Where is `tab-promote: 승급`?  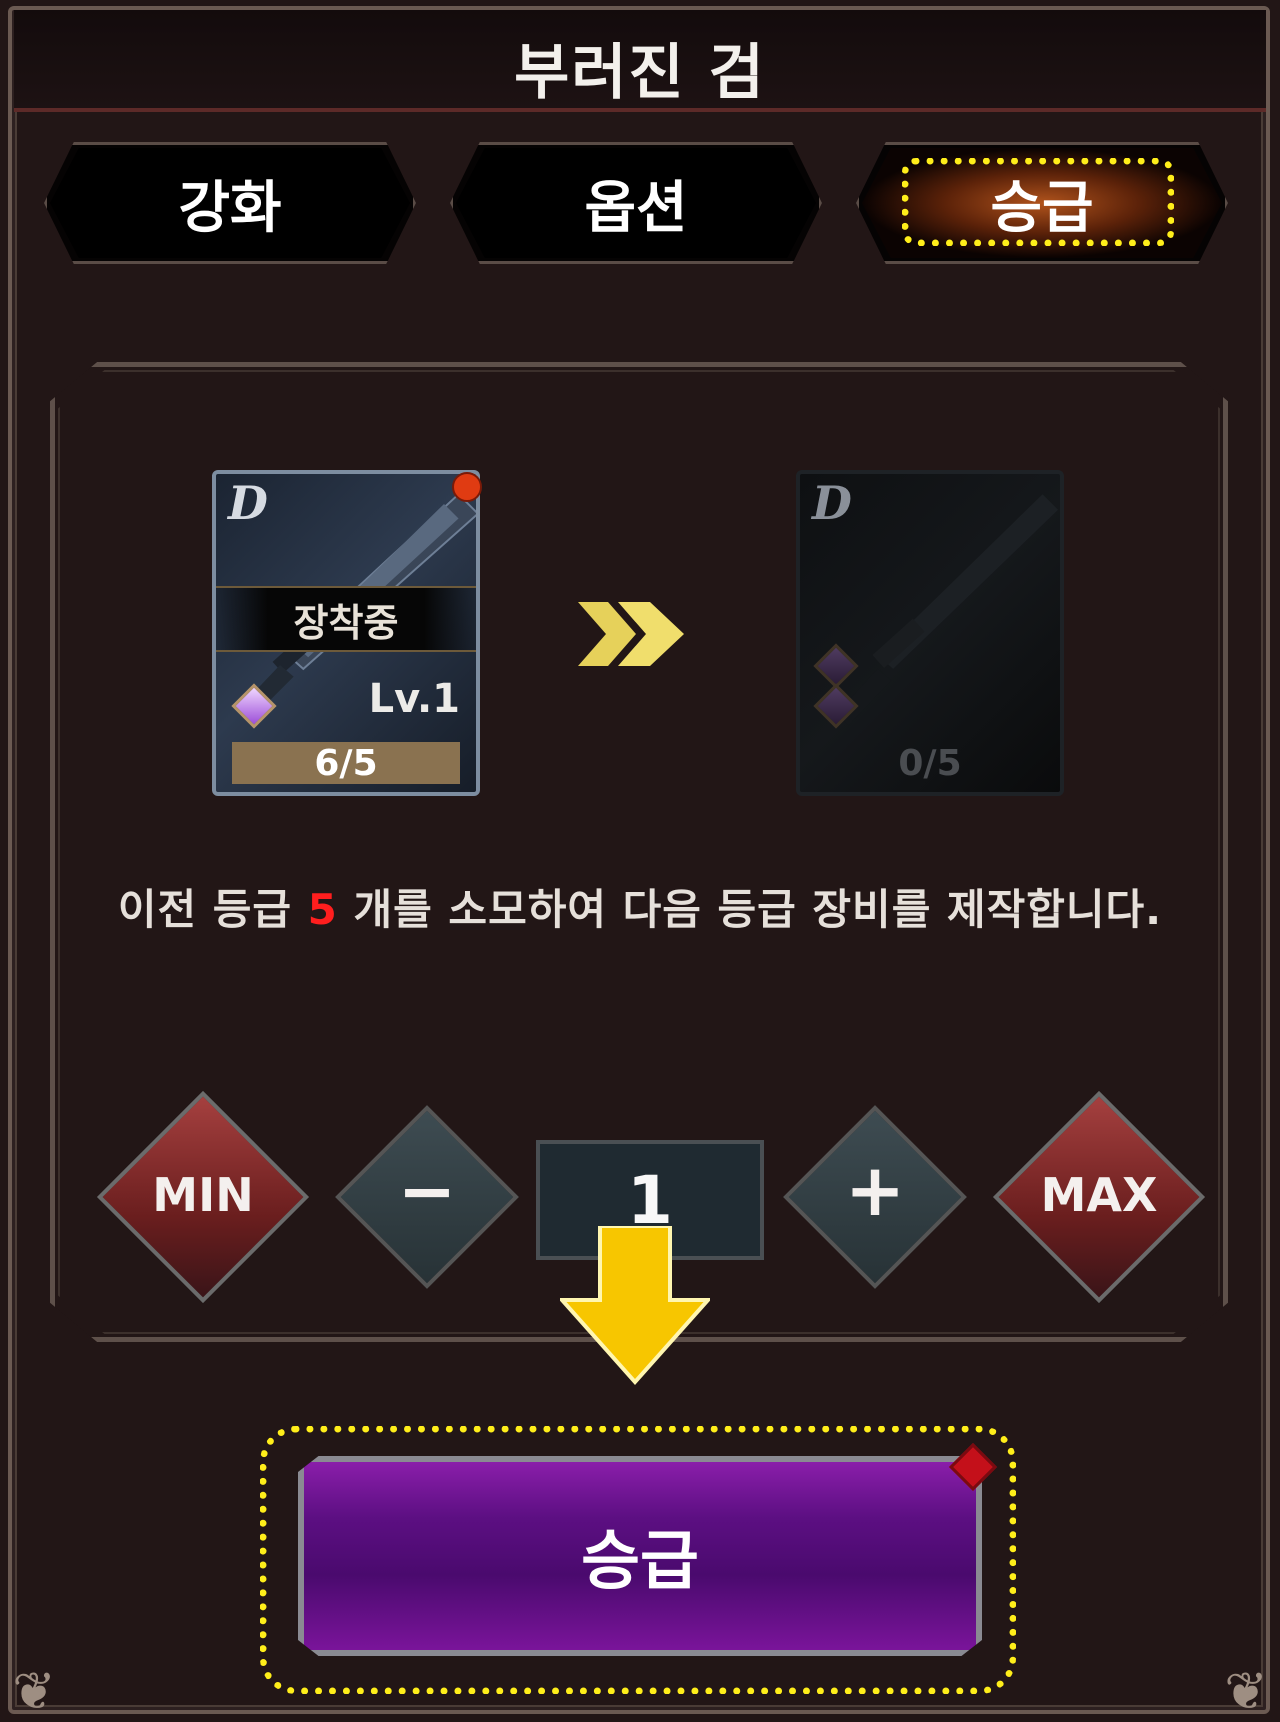
tab-promote: 승급 is located at coordinates (1042, 203).